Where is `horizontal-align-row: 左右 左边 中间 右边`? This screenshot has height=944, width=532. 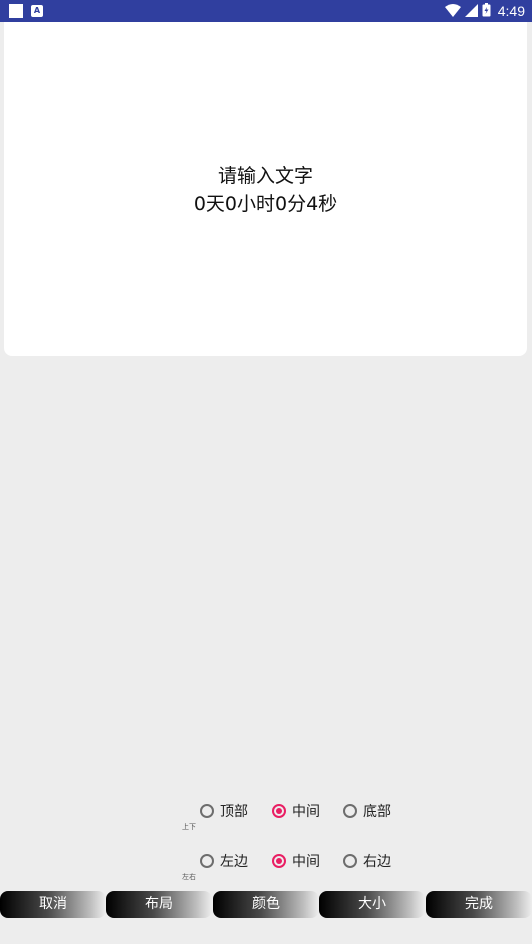
horizontal-align-row: 左右 左边 中间 右边 is located at coordinates (266, 863).